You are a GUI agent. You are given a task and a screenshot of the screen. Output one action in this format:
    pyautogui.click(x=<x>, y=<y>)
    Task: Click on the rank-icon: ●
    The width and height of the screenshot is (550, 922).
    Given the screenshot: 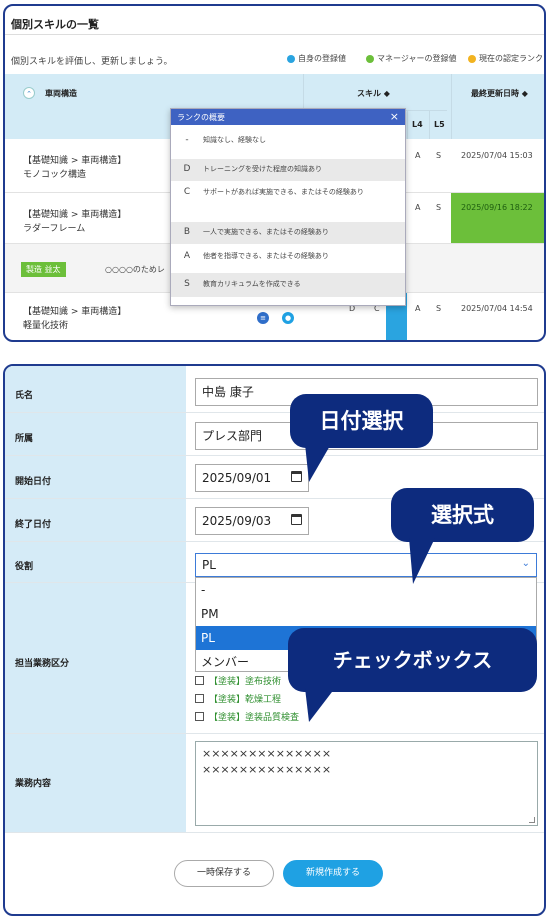 What is the action you would take?
    pyautogui.click(x=288, y=318)
    